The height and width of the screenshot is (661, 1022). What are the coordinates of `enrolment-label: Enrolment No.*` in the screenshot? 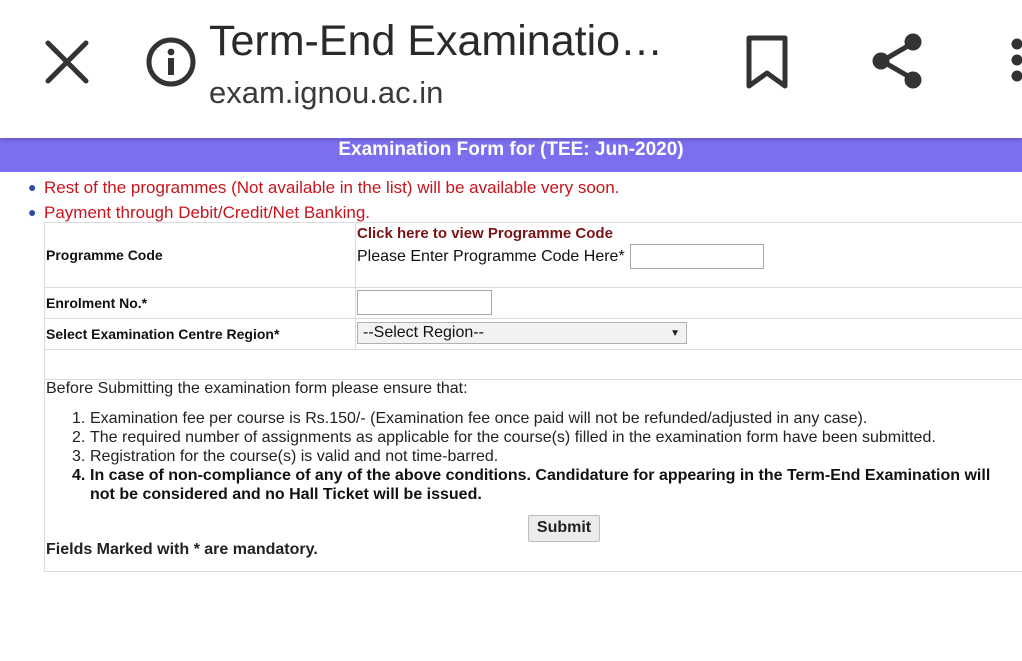 It's located at (97, 303).